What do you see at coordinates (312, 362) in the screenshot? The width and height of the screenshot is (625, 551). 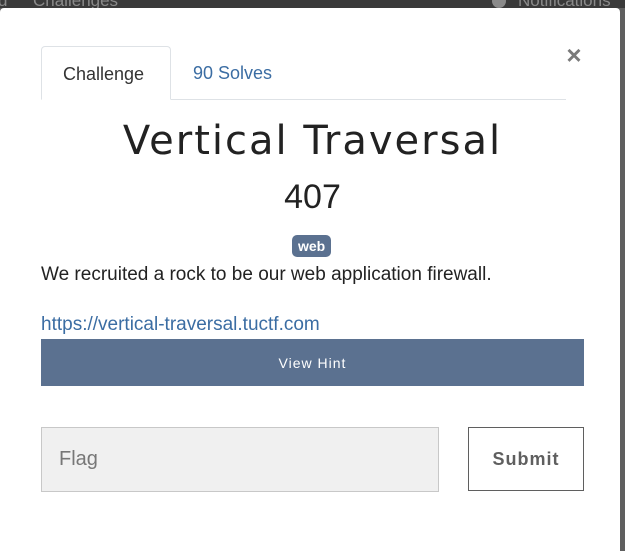 I see `view-hint-button: View Hint` at bounding box center [312, 362].